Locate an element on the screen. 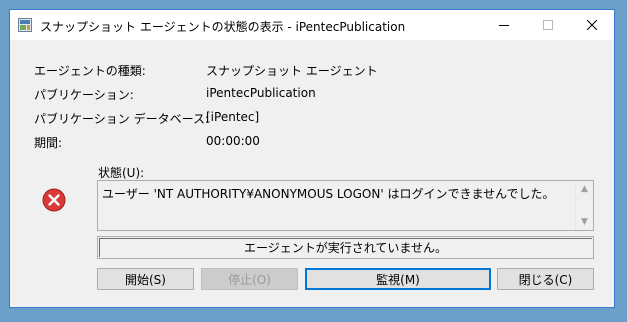 This screenshot has height=322, width=627. publication-label: パブリケーション: is located at coordinates (84, 95).